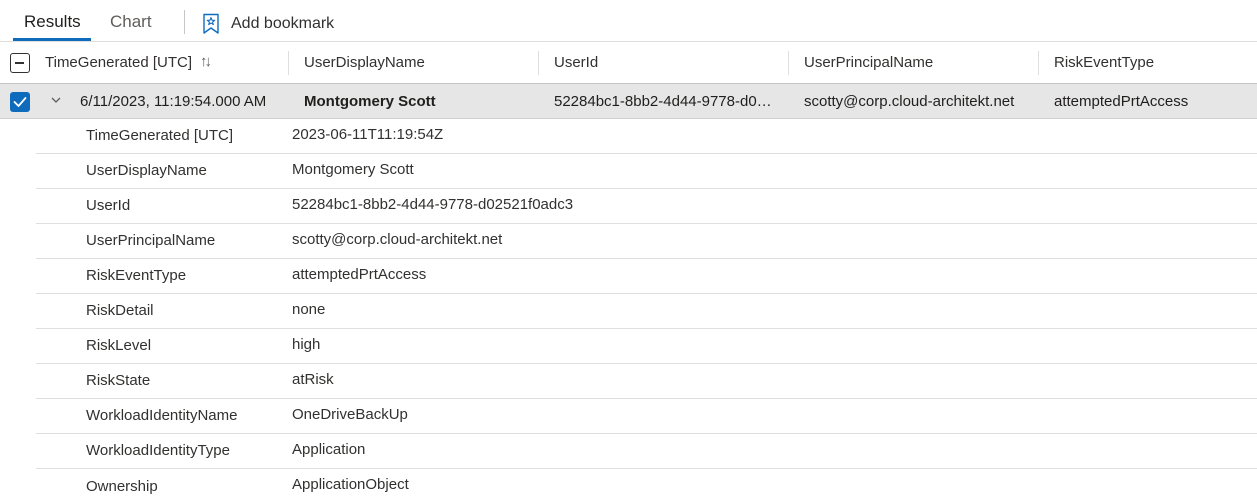 The image size is (1257, 498). What do you see at coordinates (646, 346) in the screenshot?
I see `detail-row: RiskLevel high` at bounding box center [646, 346].